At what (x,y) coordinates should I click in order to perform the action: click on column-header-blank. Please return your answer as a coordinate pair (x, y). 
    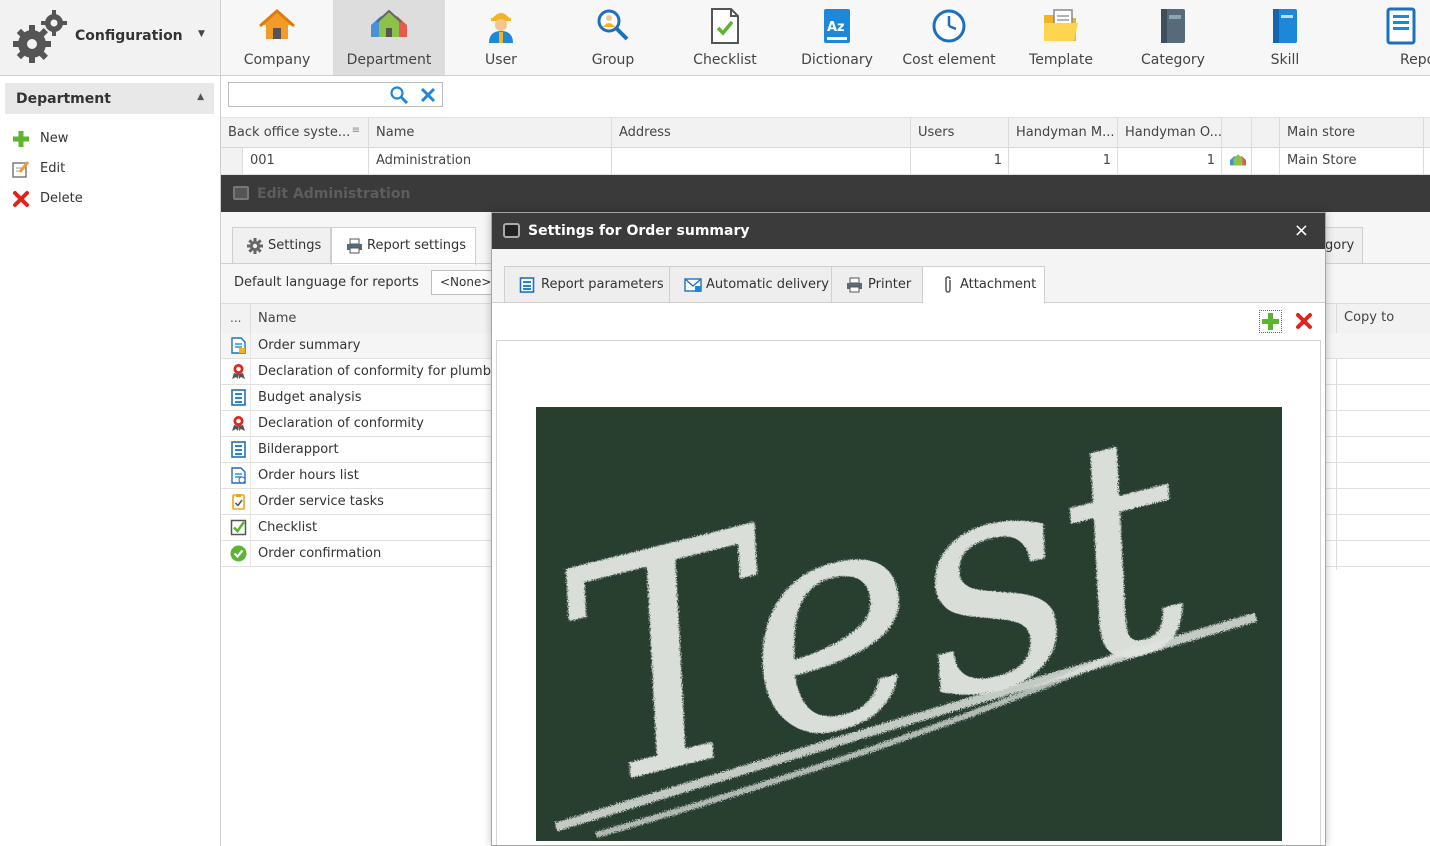
    Looking at the image, I should click on (1266, 132).